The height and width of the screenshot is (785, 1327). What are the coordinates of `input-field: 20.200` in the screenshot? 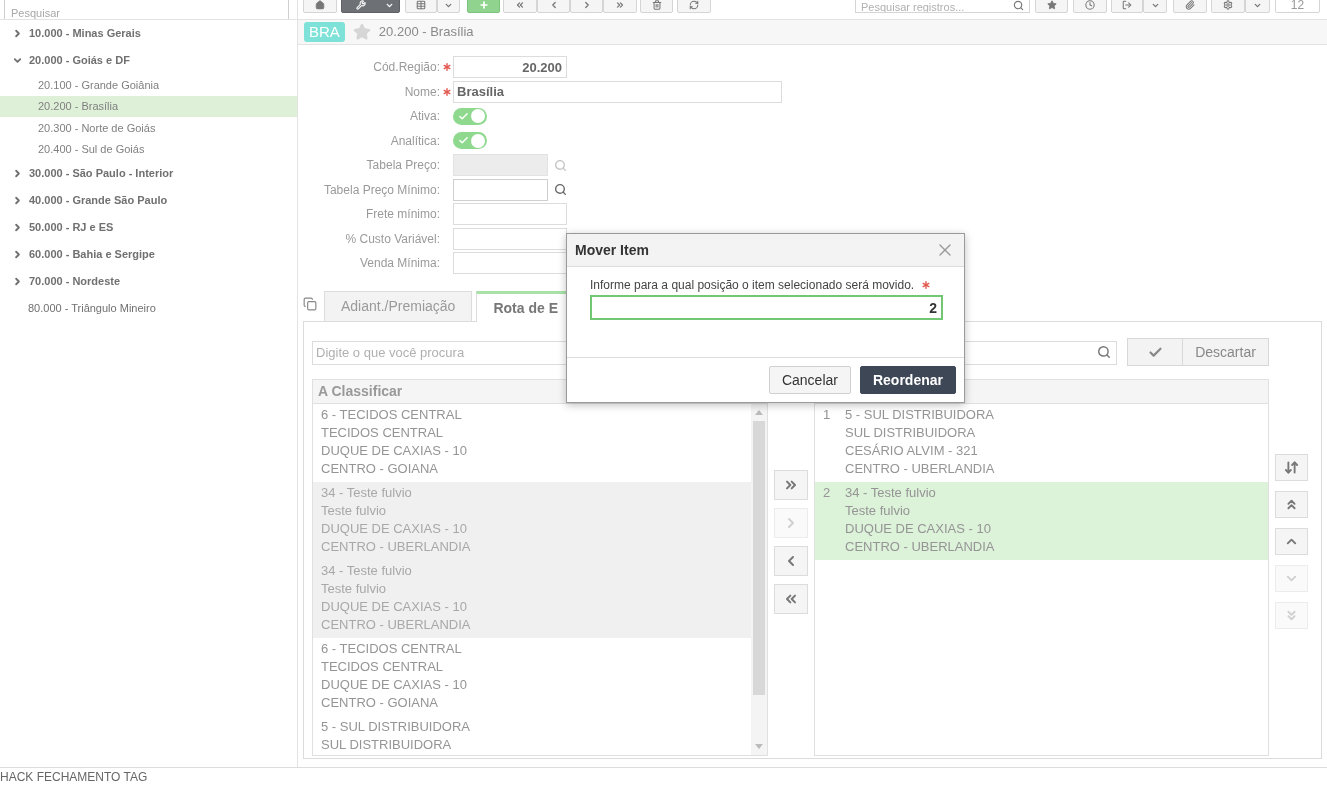 It's located at (510, 67).